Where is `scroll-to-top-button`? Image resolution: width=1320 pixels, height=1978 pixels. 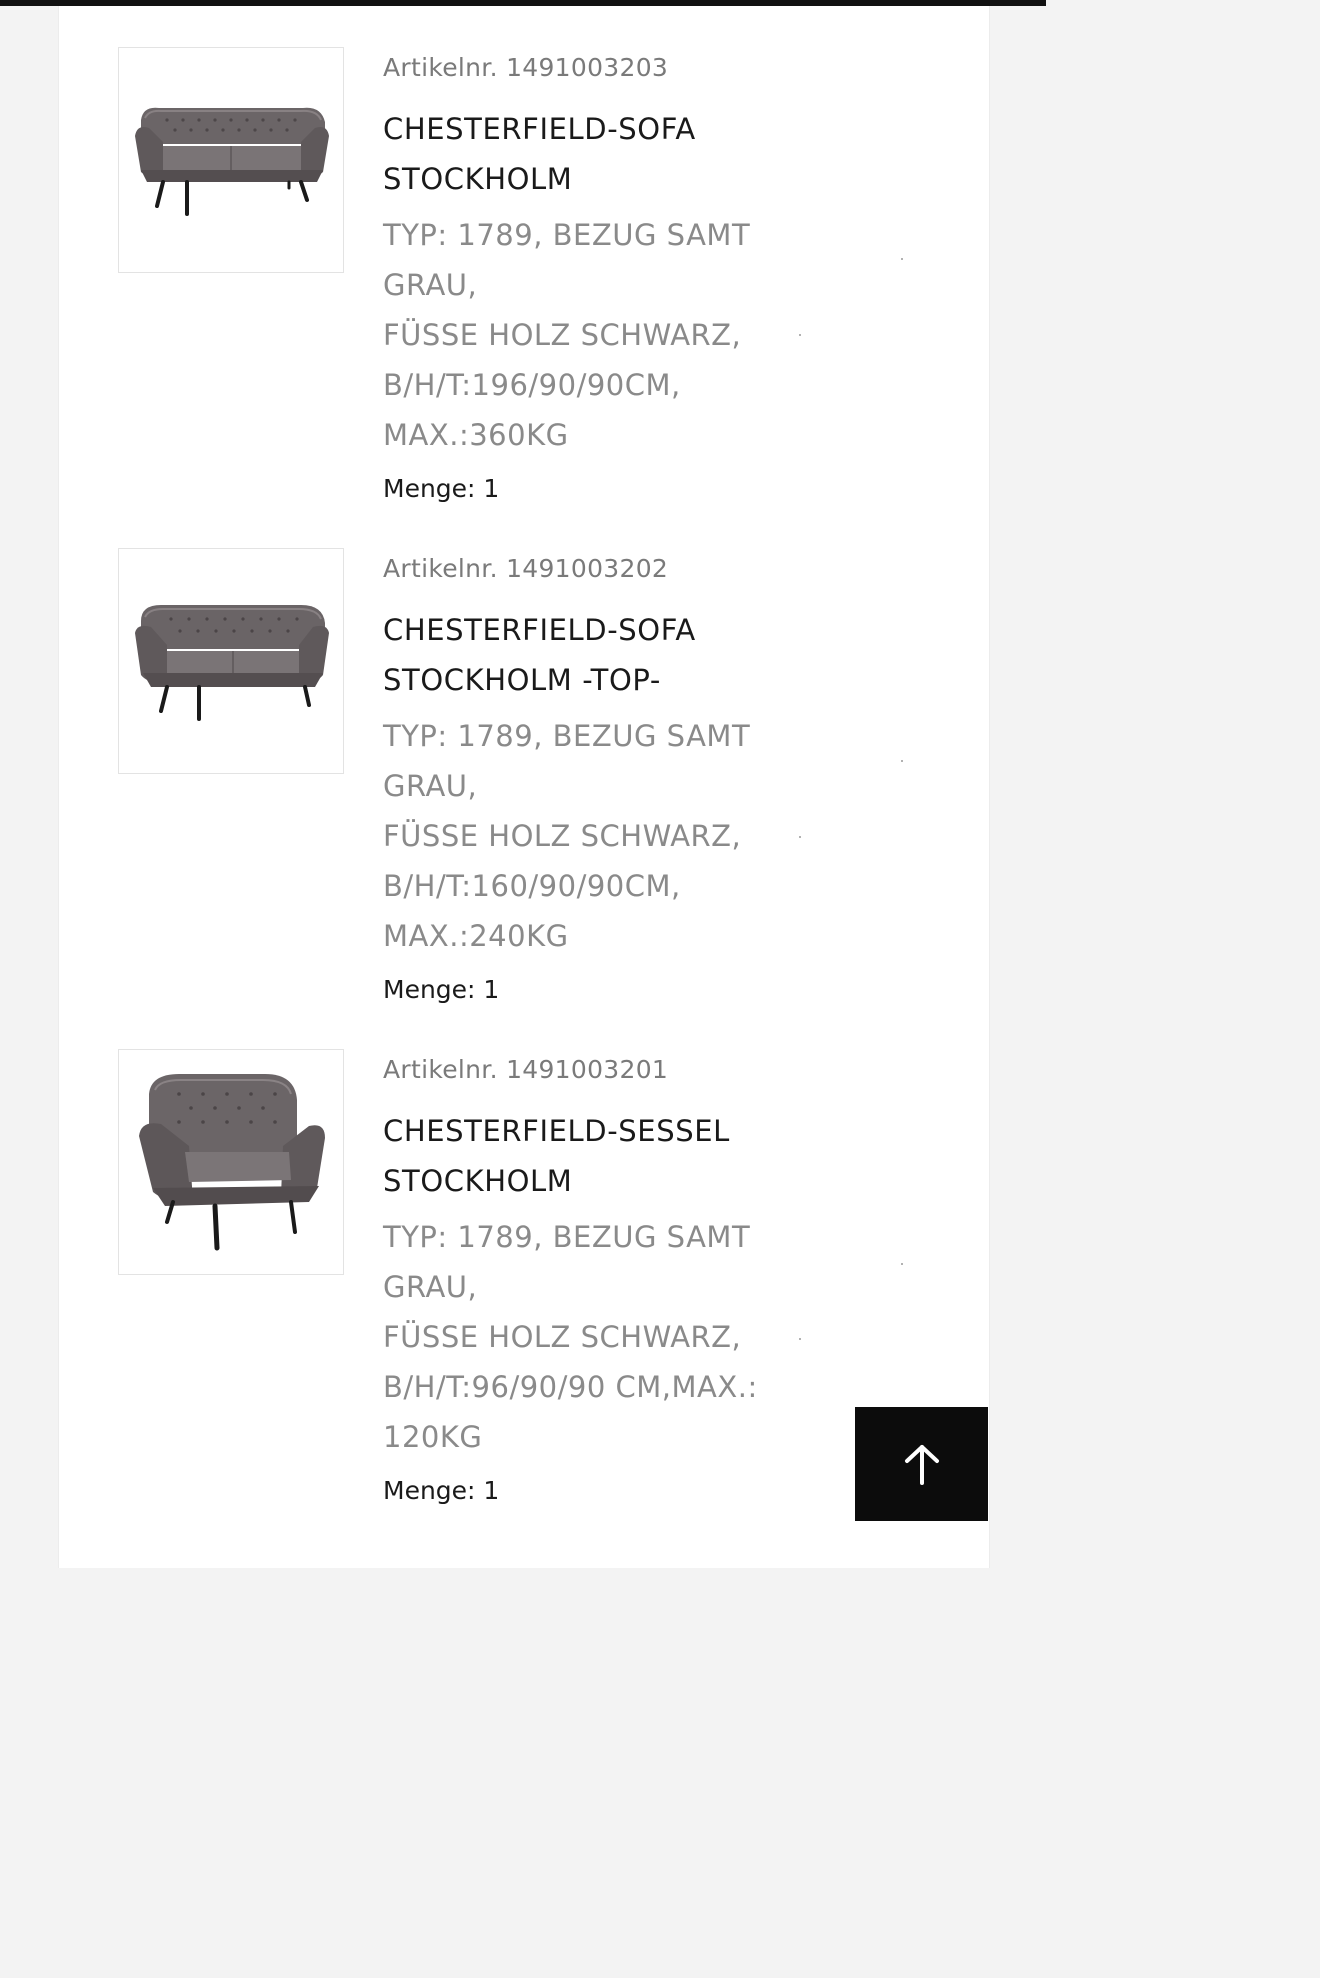 scroll-to-top-button is located at coordinates (921, 1464).